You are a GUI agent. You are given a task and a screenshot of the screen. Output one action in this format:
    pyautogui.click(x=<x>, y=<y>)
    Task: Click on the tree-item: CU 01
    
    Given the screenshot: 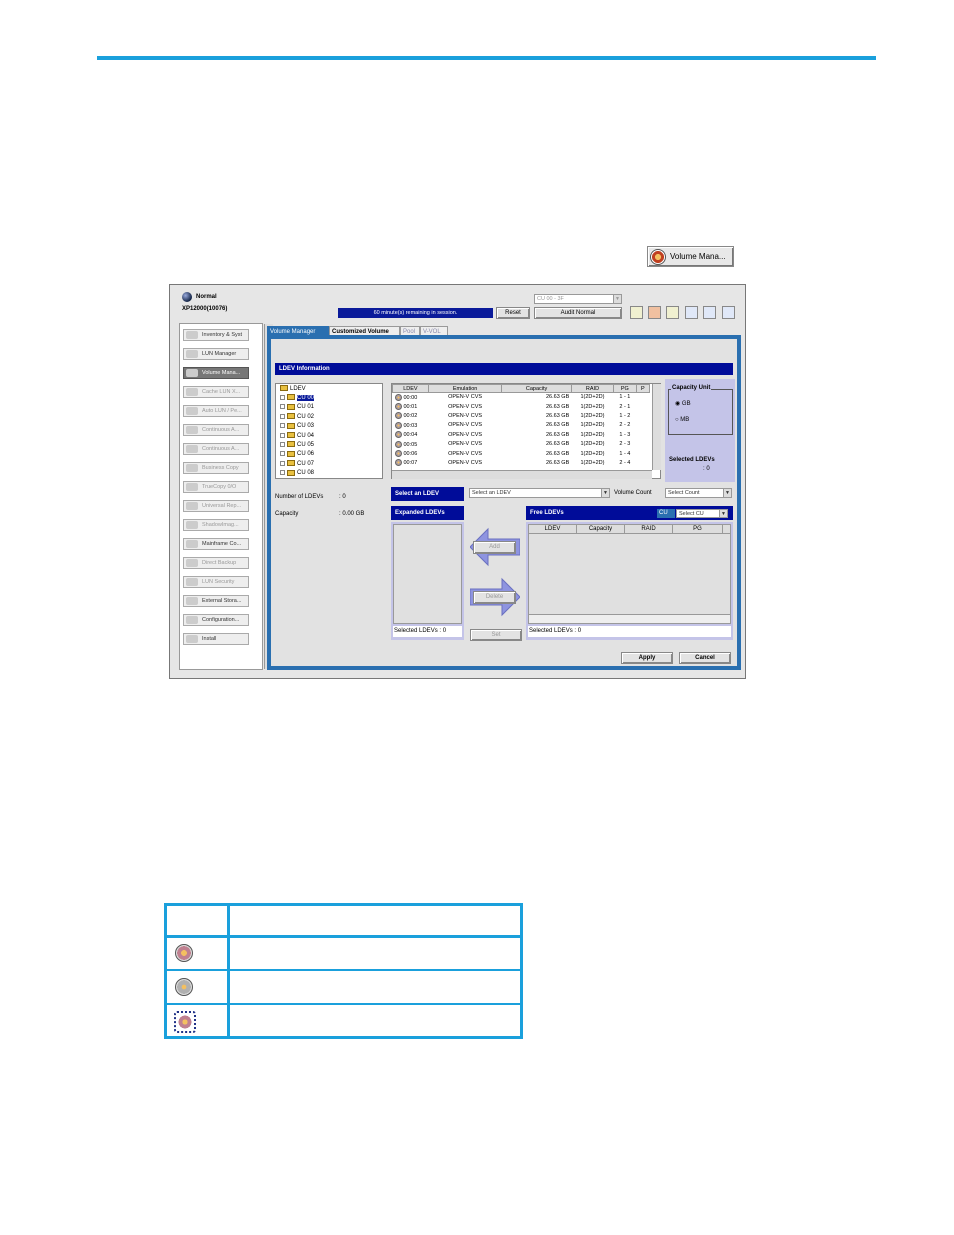 What is the action you would take?
    pyautogui.click(x=297, y=407)
    